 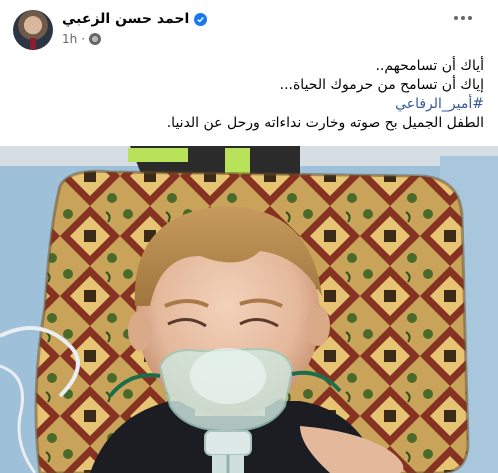 I want to click on author-name-row: احمد حسن الزعبي, so click(x=135, y=19).